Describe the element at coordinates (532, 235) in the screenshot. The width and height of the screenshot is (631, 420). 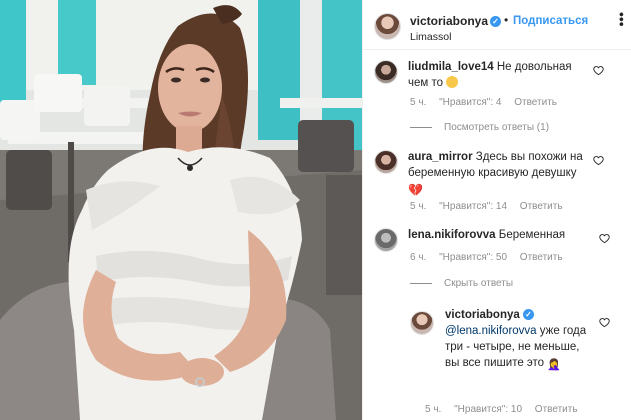
I see `comment-body: Беременная` at that location.